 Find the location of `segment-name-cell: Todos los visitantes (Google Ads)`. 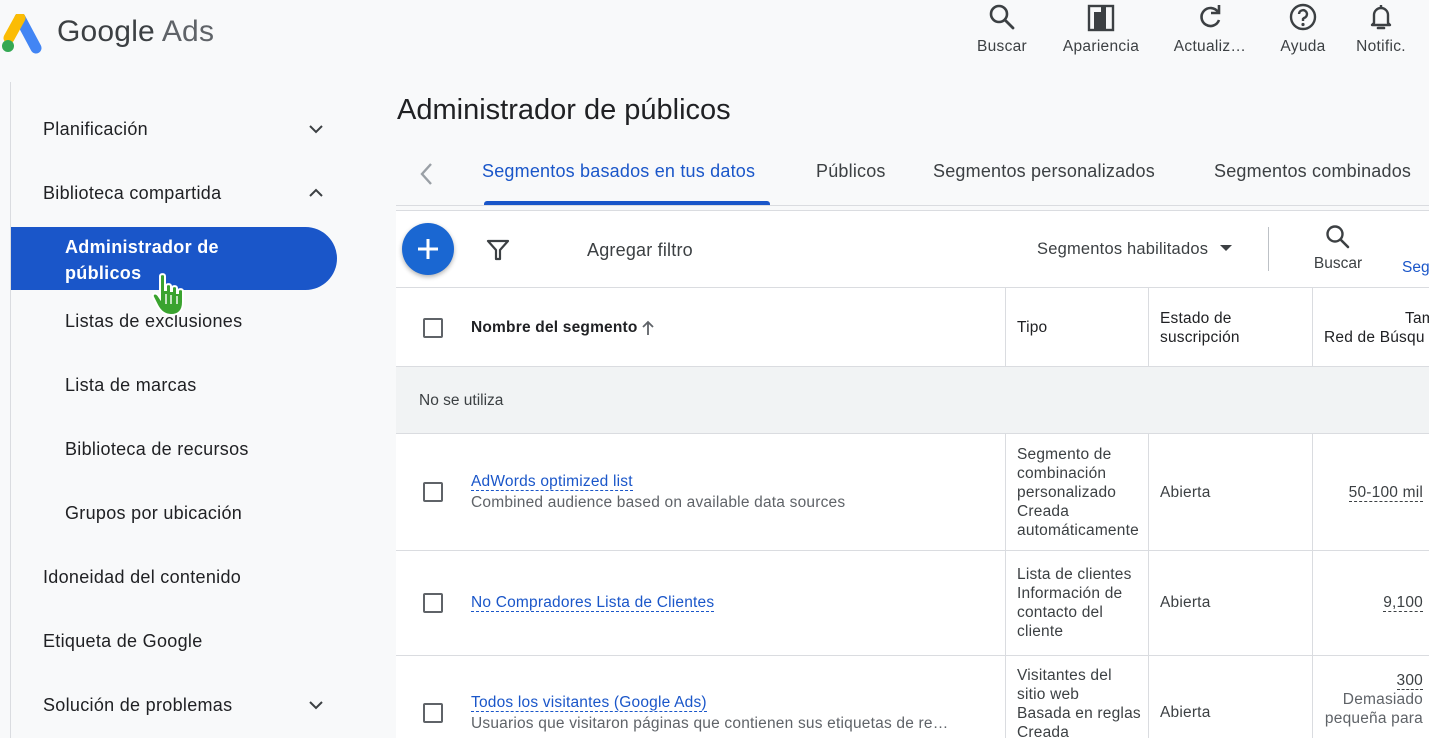

segment-name-cell: Todos los visitantes (Google Ads) is located at coordinates (589, 702).